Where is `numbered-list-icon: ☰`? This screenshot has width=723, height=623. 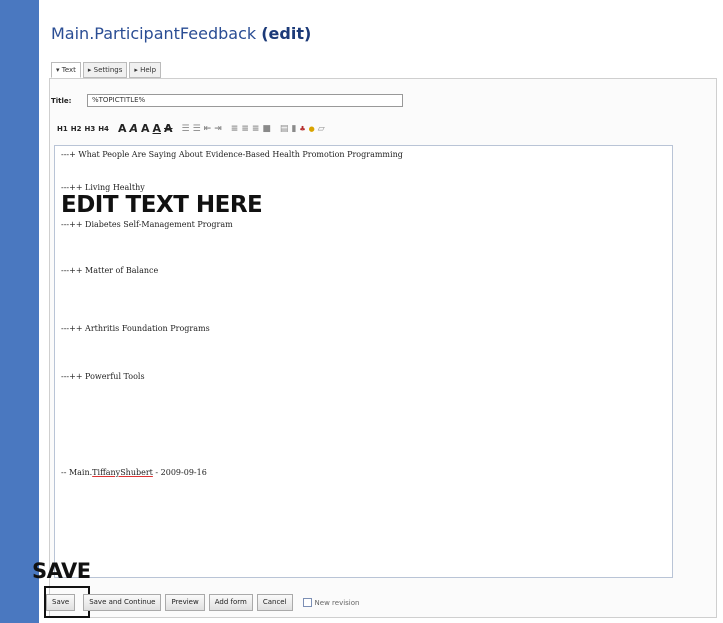
numbered-list-icon: ☰ is located at coordinates (197, 129).